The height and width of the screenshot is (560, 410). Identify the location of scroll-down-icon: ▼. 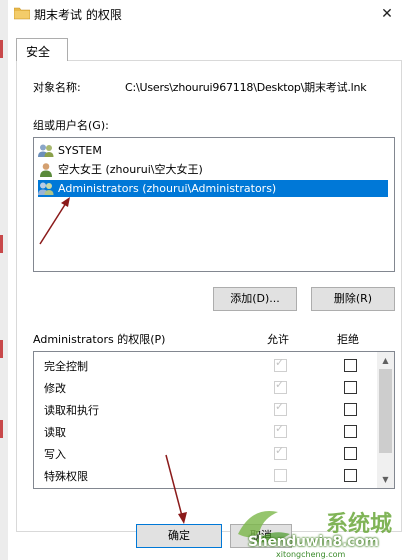
(385, 479).